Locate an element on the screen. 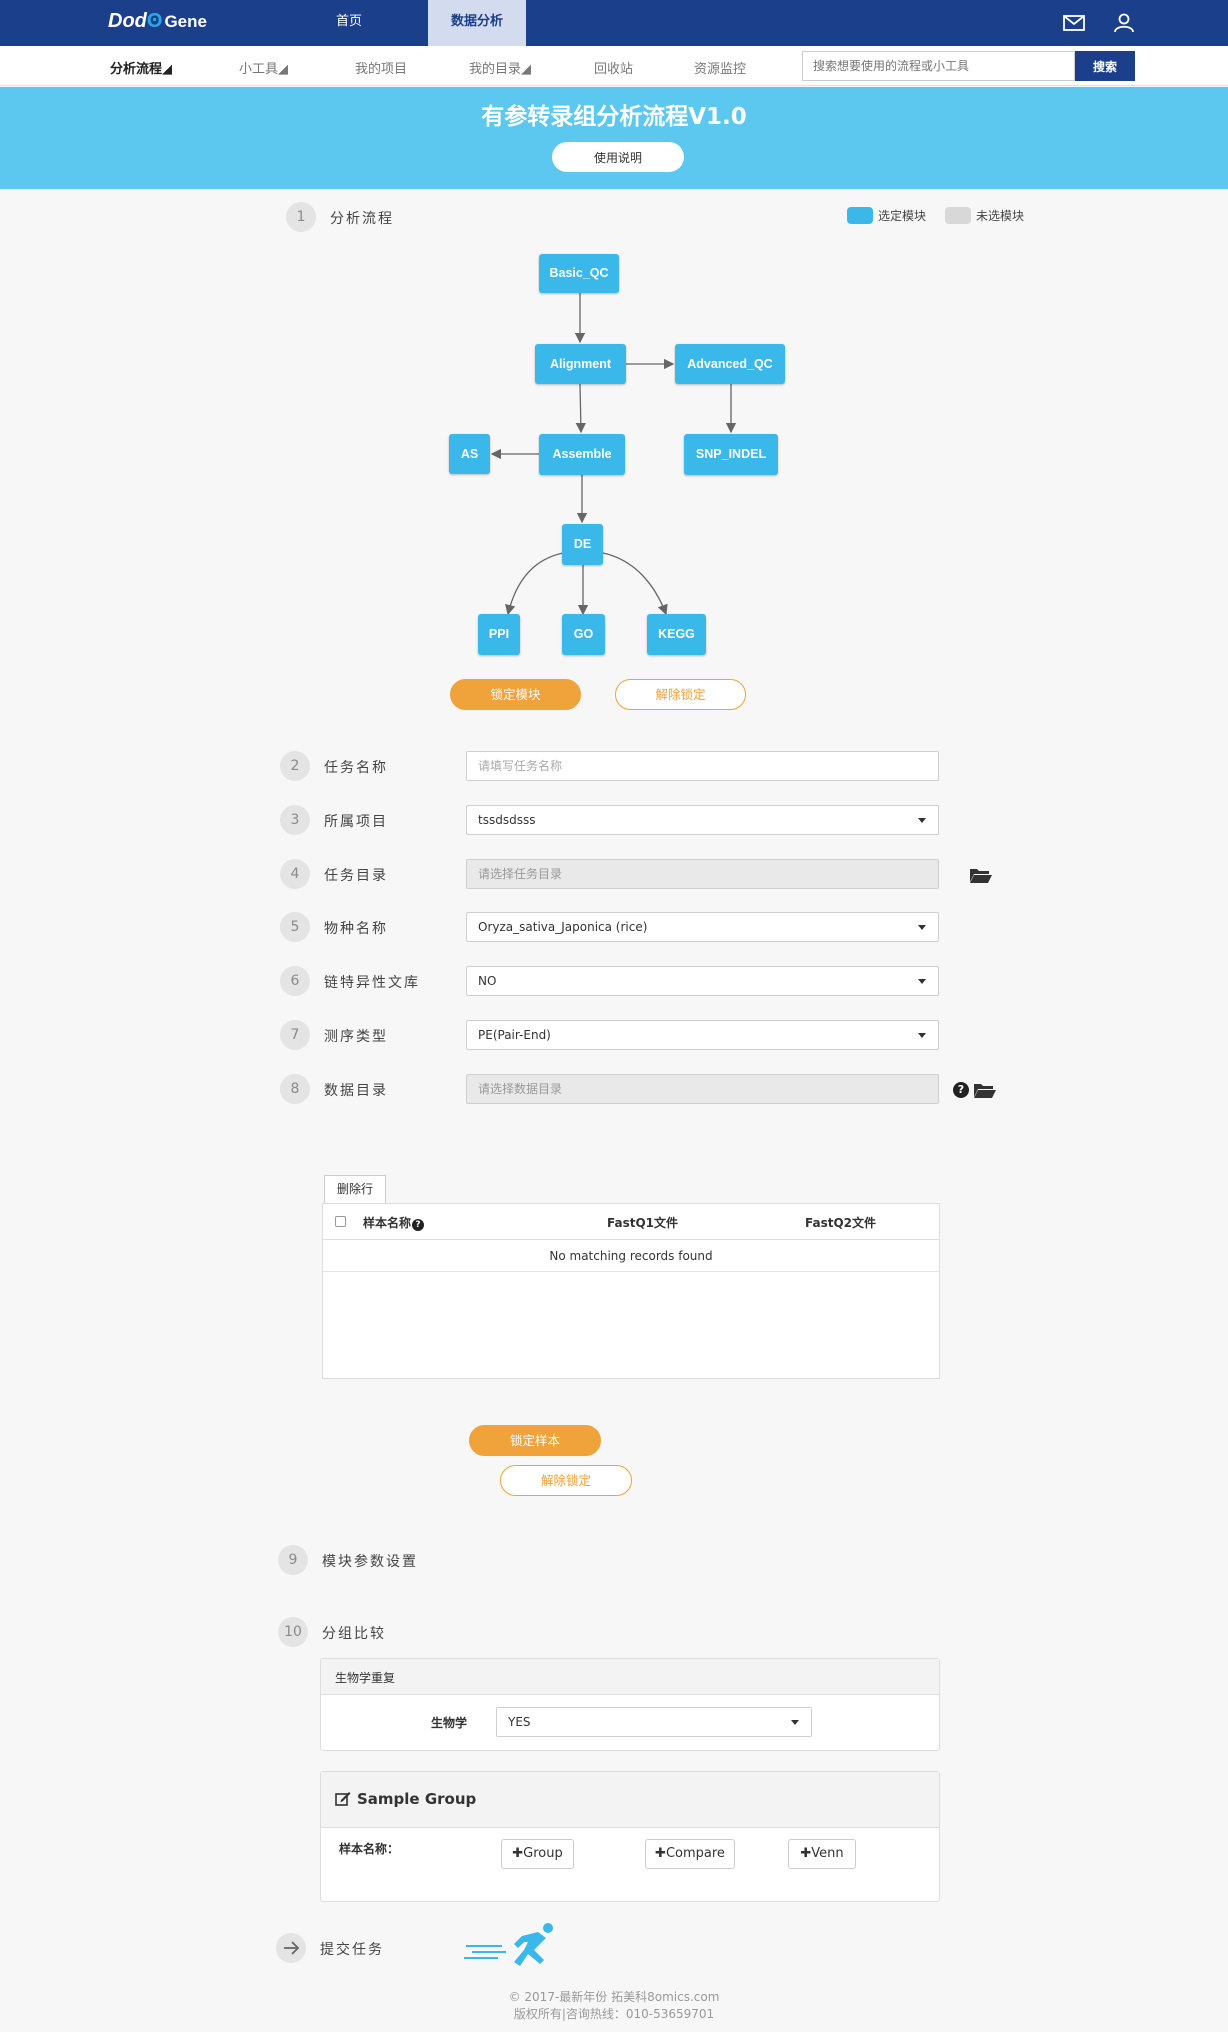 This screenshot has height=2032, width=1228. unlock-sample-button: 解除锁定 is located at coordinates (566, 1480).